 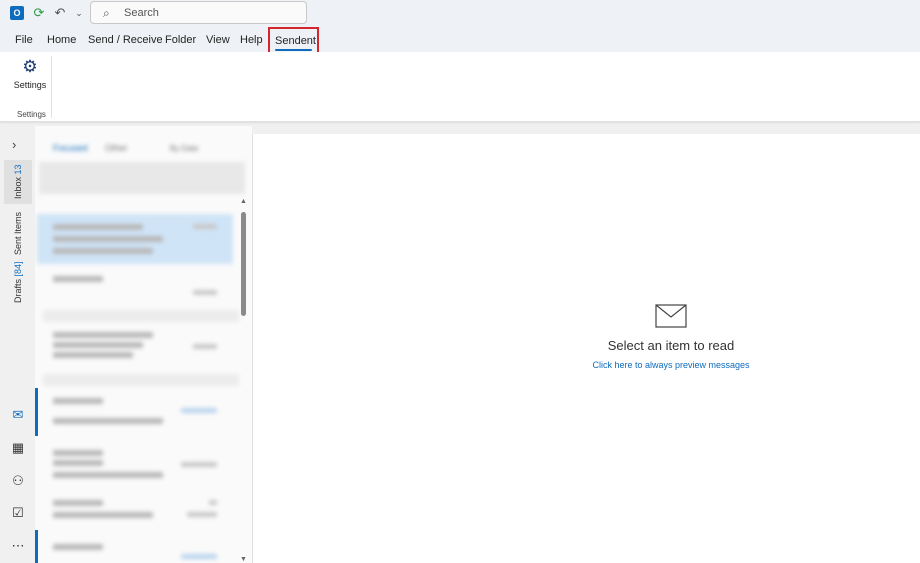 I want to click on active-tab-indicator, so click(x=293, y=50).